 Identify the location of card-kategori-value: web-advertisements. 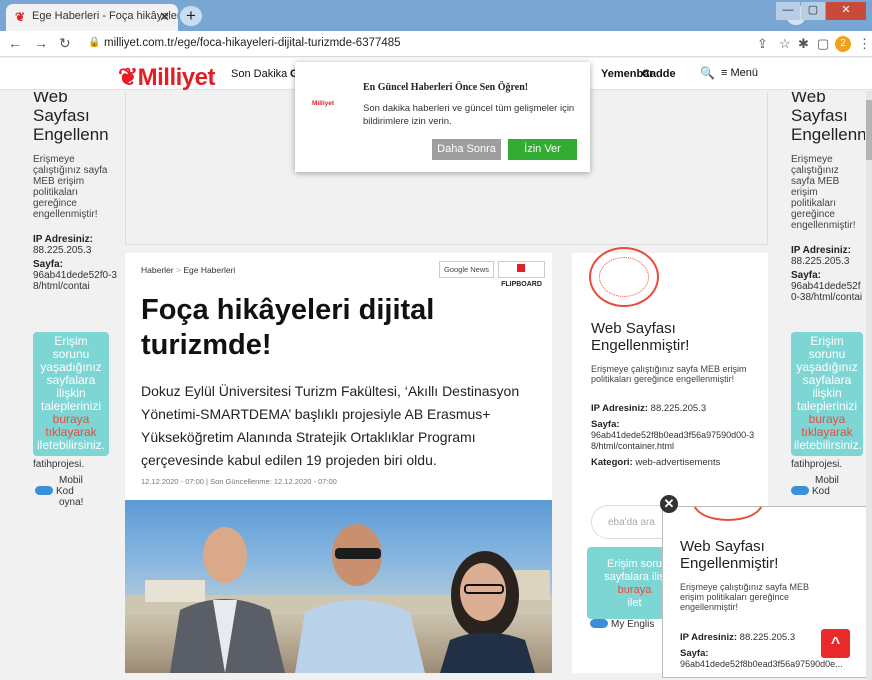
(678, 462).